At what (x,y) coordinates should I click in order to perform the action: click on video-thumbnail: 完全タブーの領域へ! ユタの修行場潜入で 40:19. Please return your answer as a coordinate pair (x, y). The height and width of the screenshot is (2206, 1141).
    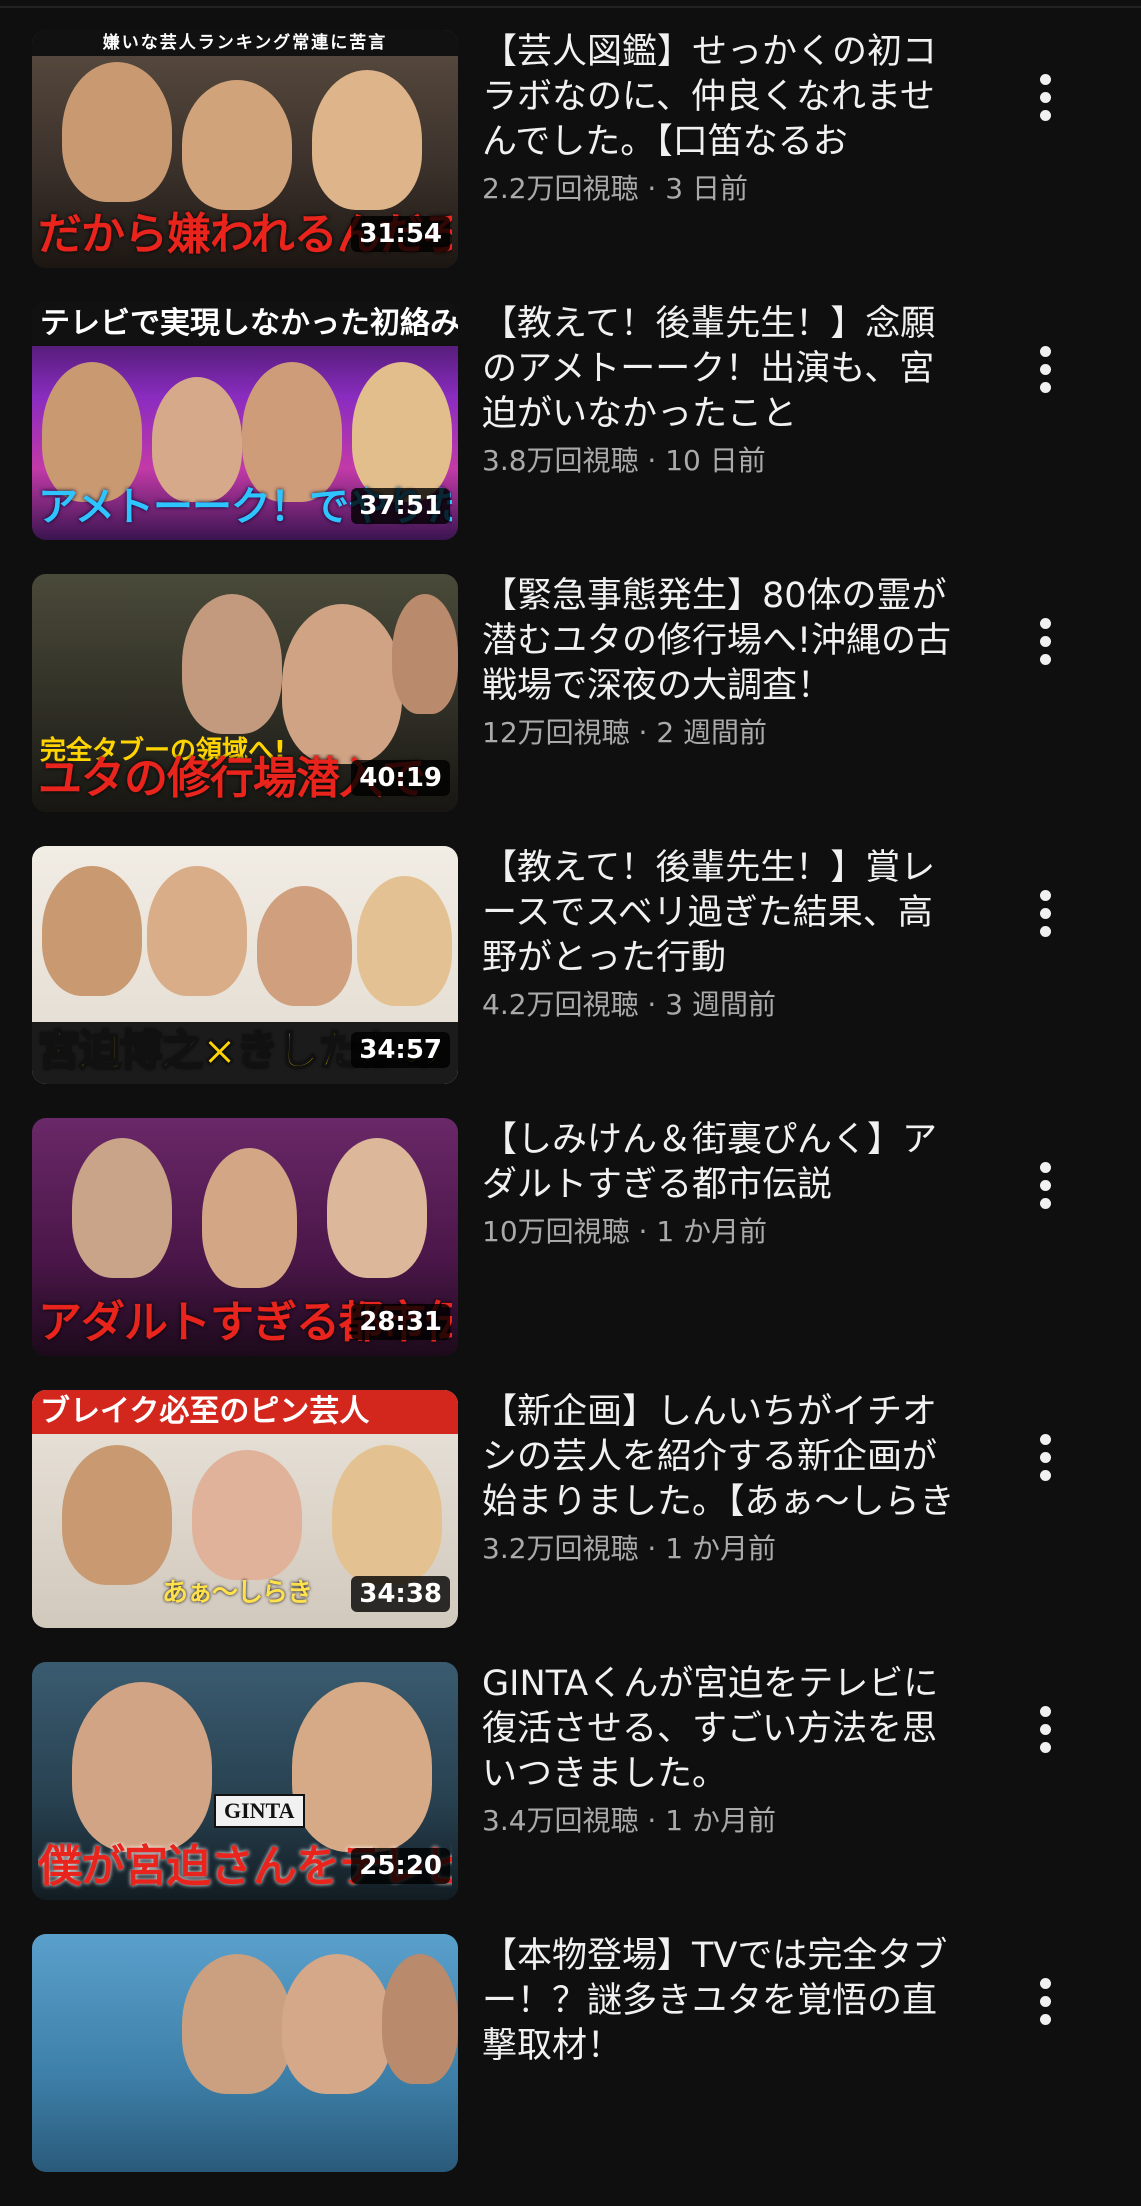
    Looking at the image, I should click on (245, 693).